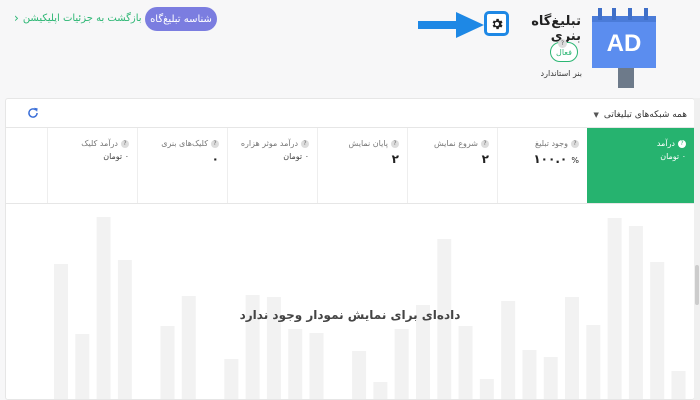 This screenshot has height=400, width=700. I want to click on stat-click-revenue: ? درآمد کلیک ۰ تومان, so click(92, 165).